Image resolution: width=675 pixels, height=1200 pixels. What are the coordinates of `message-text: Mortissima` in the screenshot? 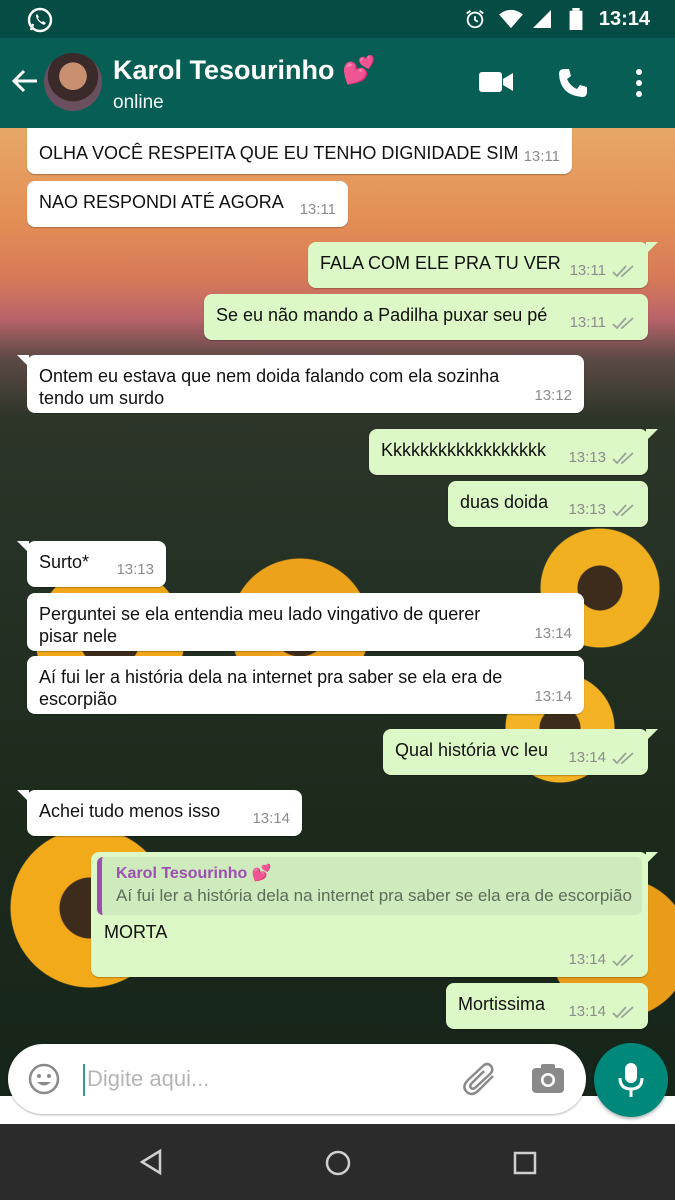 It's located at (502, 1004).